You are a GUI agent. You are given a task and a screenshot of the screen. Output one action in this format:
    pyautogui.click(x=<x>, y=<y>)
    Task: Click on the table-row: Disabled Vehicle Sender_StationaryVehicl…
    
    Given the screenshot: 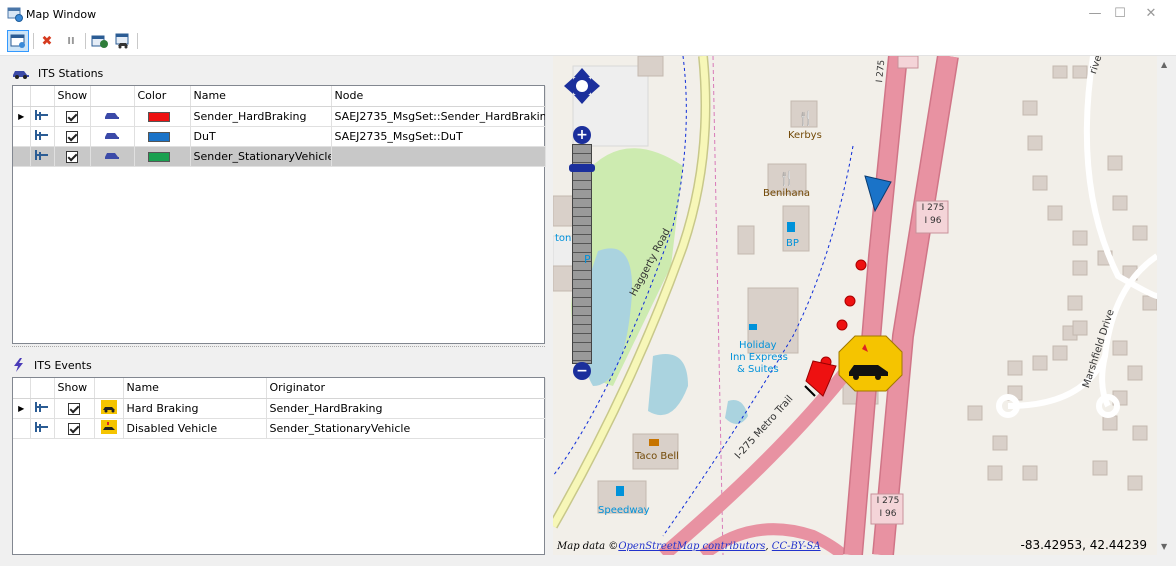 What is the action you would take?
    pyautogui.click(x=279, y=428)
    